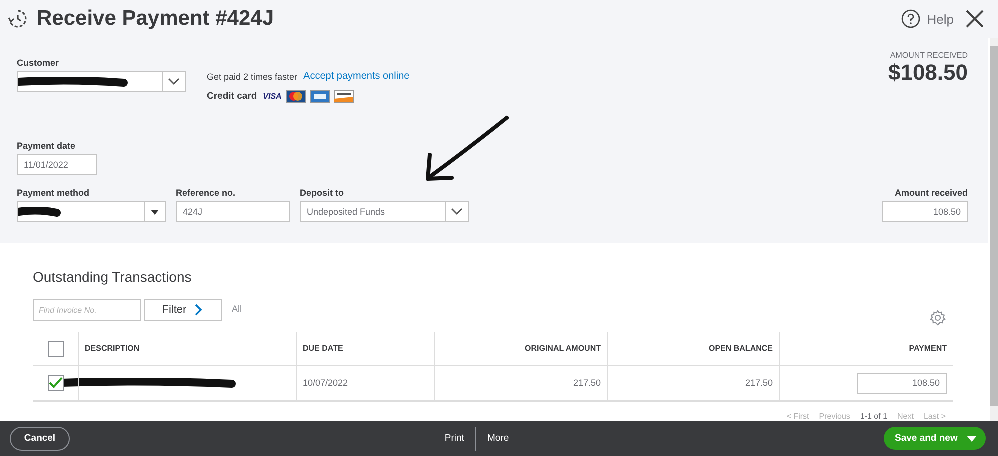 The height and width of the screenshot is (456, 998). Describe the element at coordinates (237, 309) in the screenshot. I see `filter-value: All` at that location.